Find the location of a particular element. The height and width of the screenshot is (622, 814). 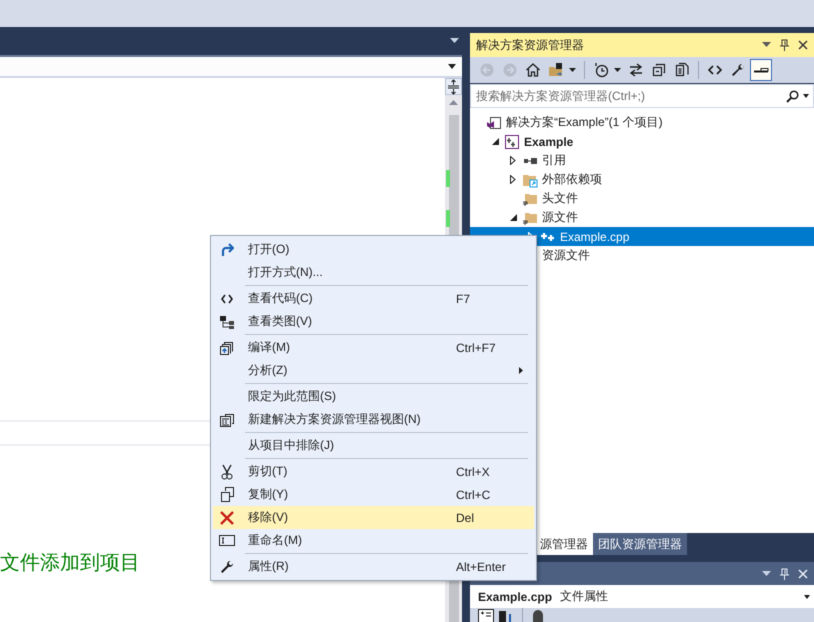

menu-item: 属性(R) Alt+Enter is located at coordinates (373, 566).